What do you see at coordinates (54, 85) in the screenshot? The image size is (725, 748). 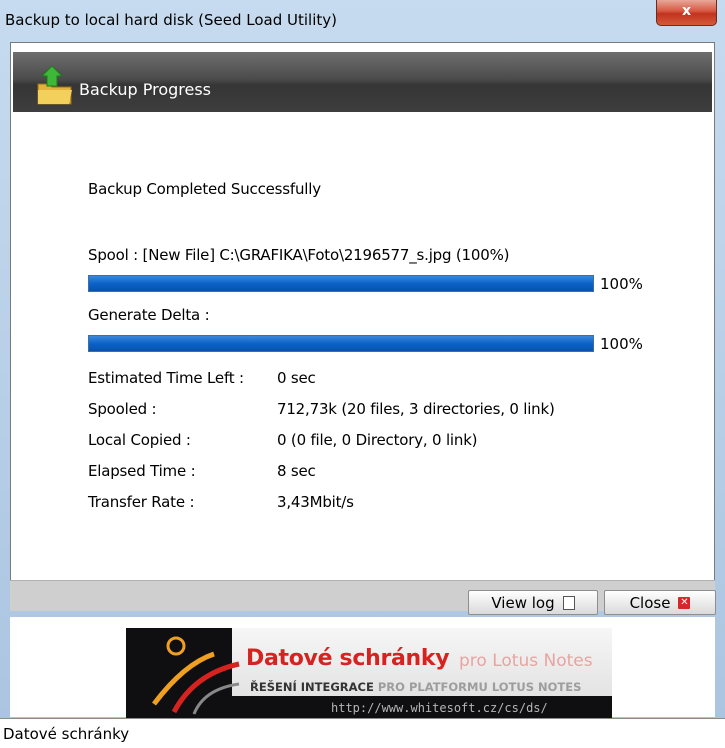 I see `folder-arrow-icon` at bounding box center [54, 85].